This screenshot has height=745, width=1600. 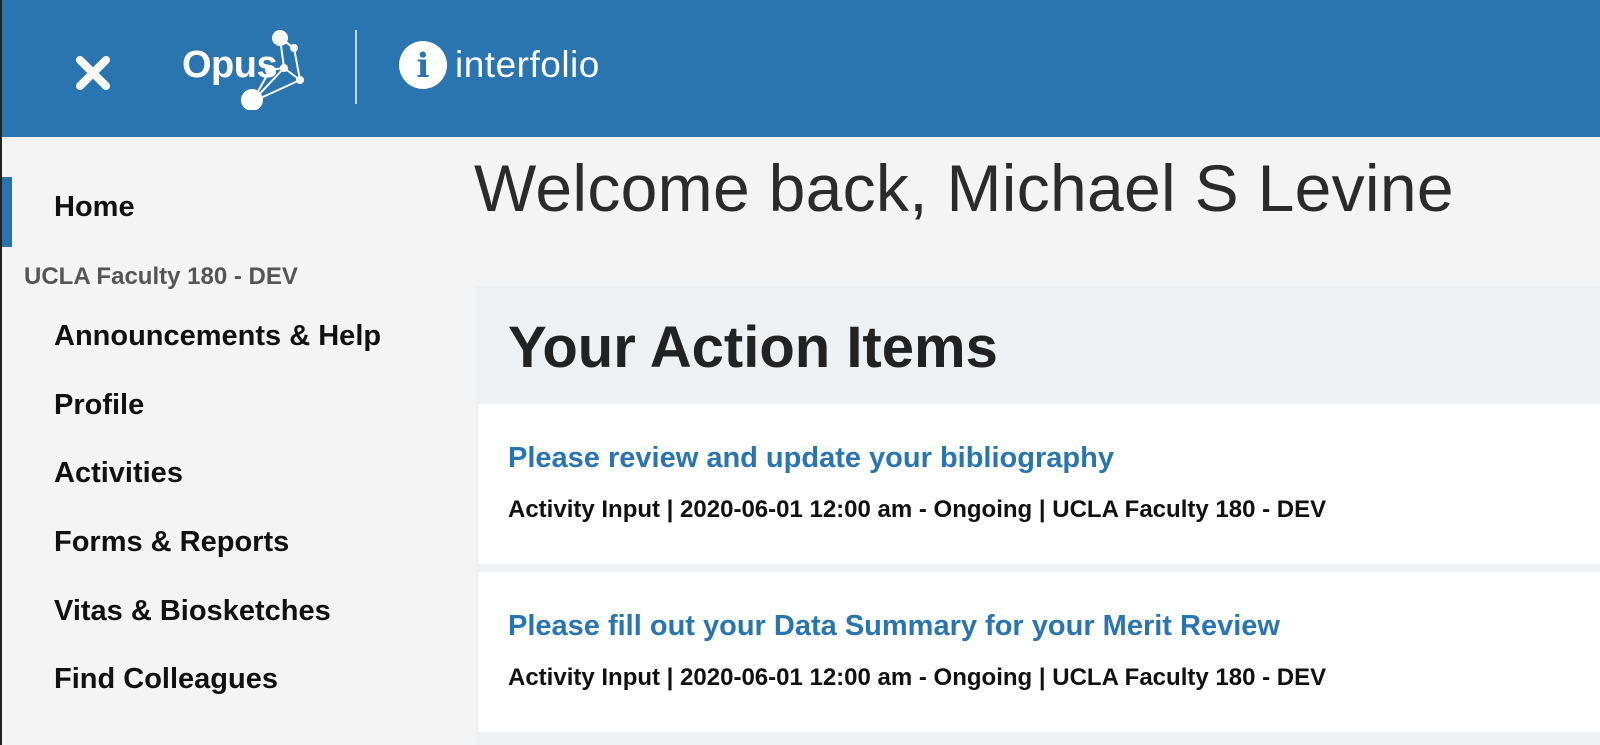 I want to click on interfolio-logo: i interfolio, so click(x=499, y=65).